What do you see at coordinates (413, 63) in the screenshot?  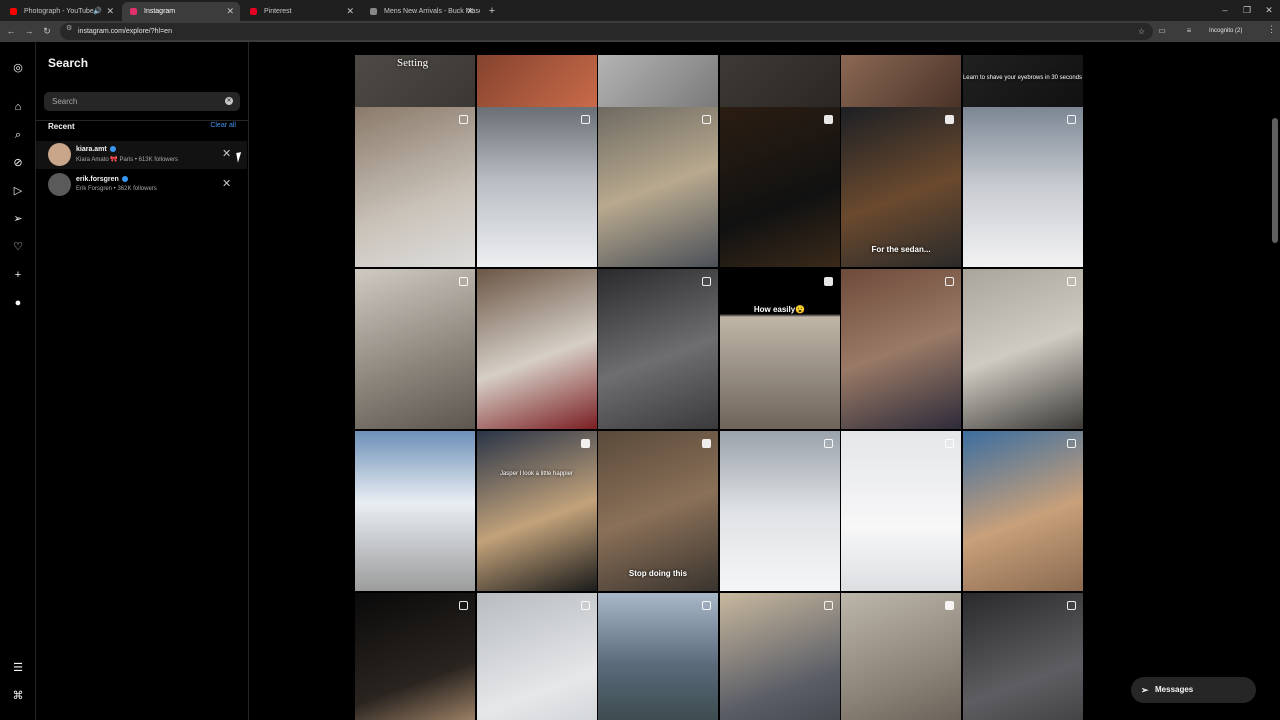 I see `post-caption-overlay: Setting` at bounding box center [413, 63].